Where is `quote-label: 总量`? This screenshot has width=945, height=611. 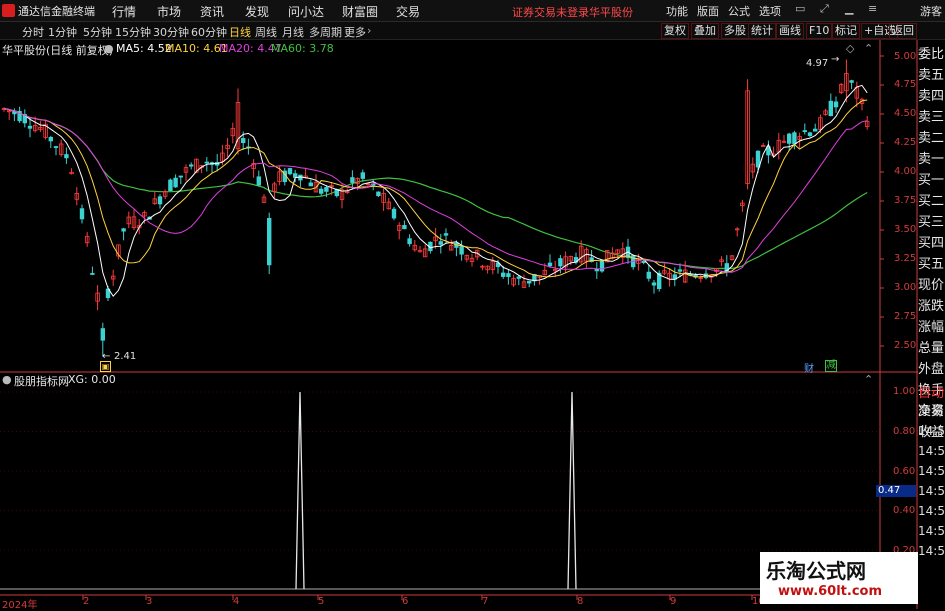 quote-label: 总量 is located at coordinates (931, 348).